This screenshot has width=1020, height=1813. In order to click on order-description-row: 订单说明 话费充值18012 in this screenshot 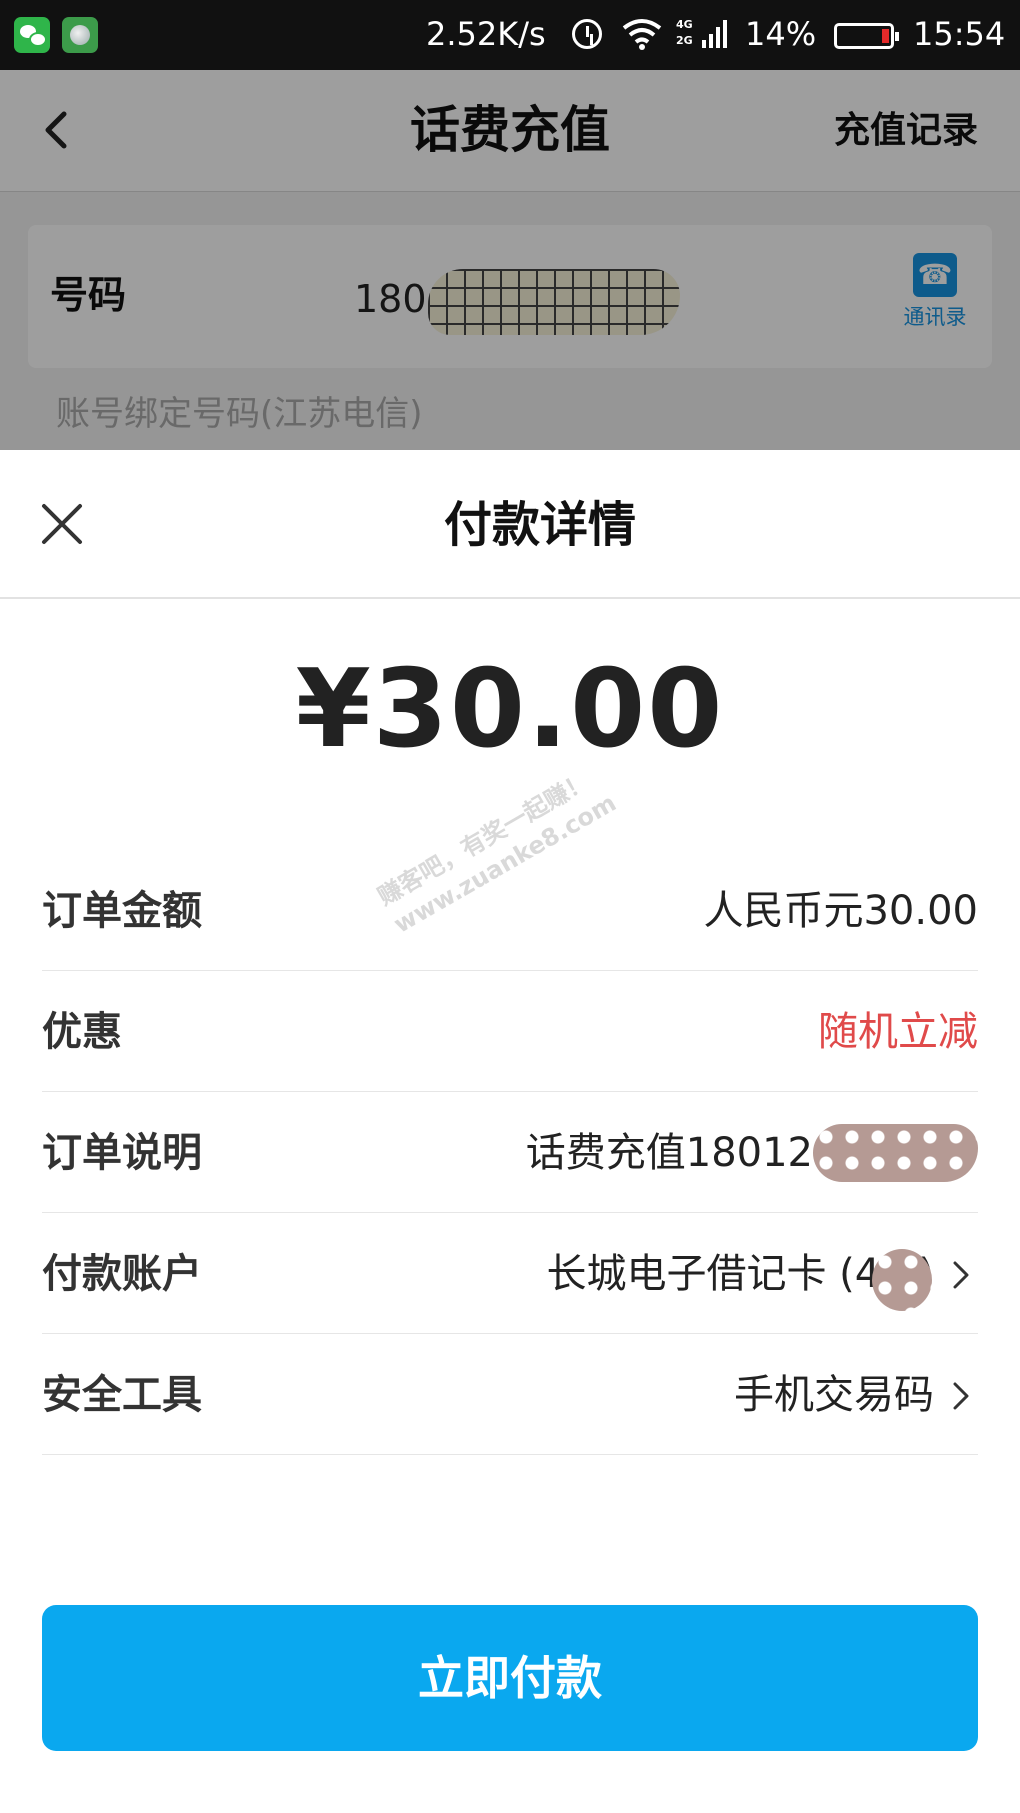, I will do `click(510, 1152)`.